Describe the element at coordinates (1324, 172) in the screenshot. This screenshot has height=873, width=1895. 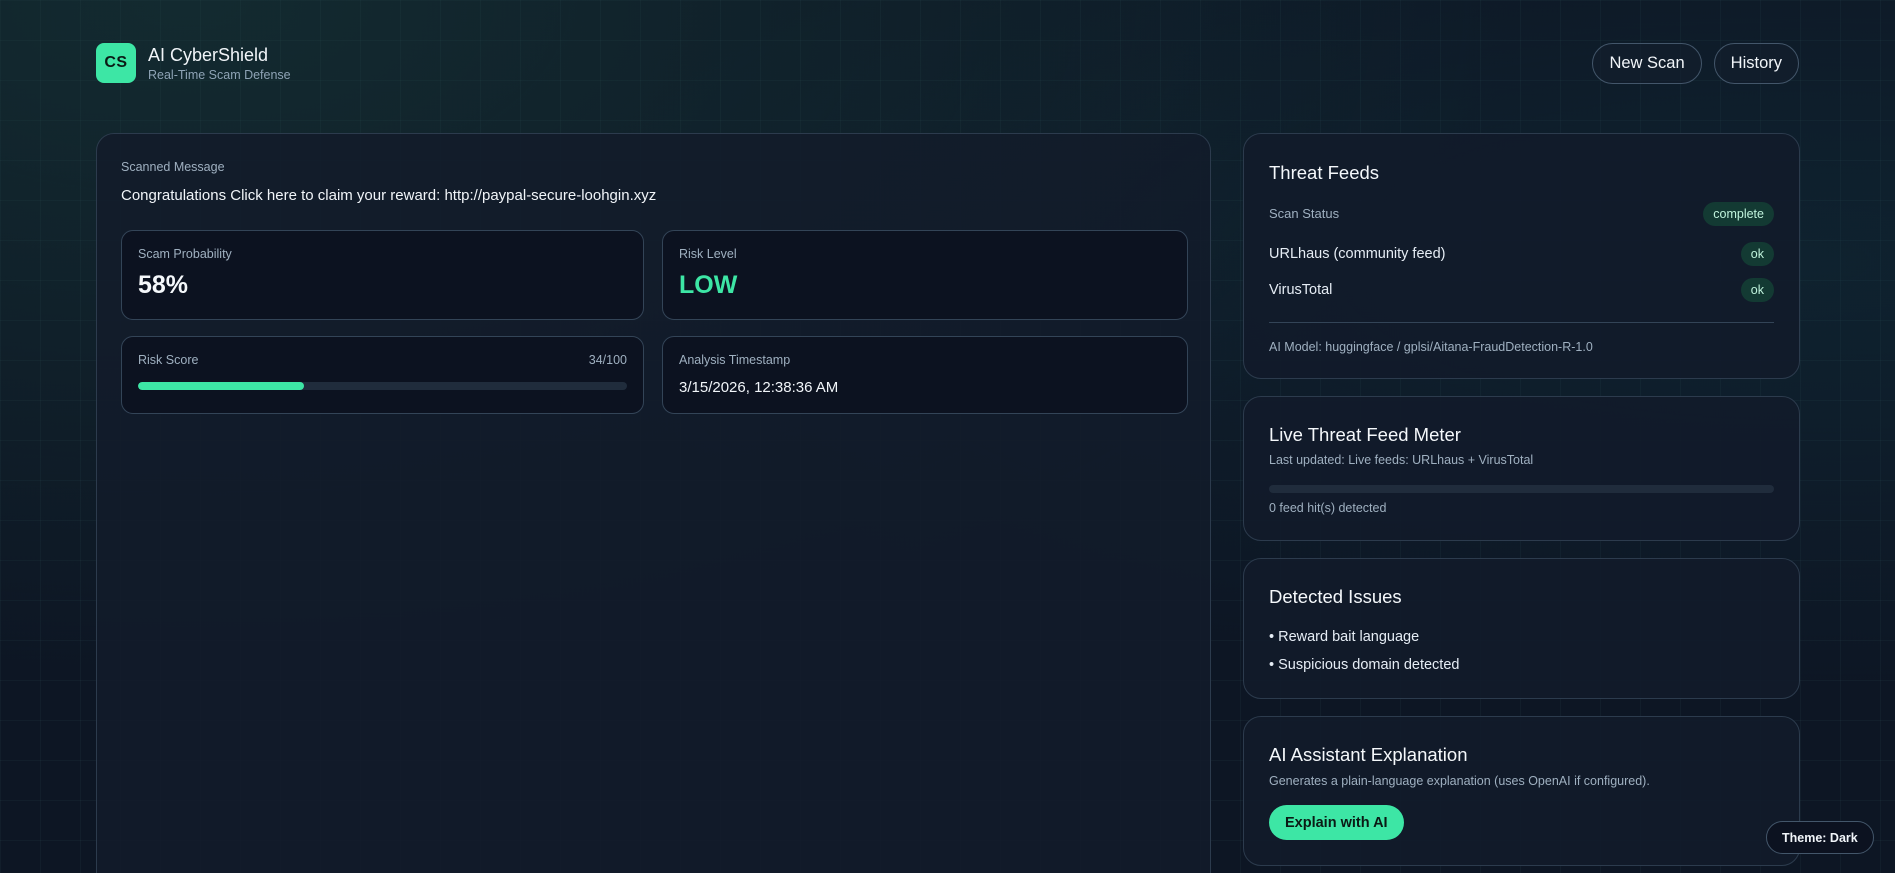
I see `threat-feeds-title: Threat Feeds` at that location.